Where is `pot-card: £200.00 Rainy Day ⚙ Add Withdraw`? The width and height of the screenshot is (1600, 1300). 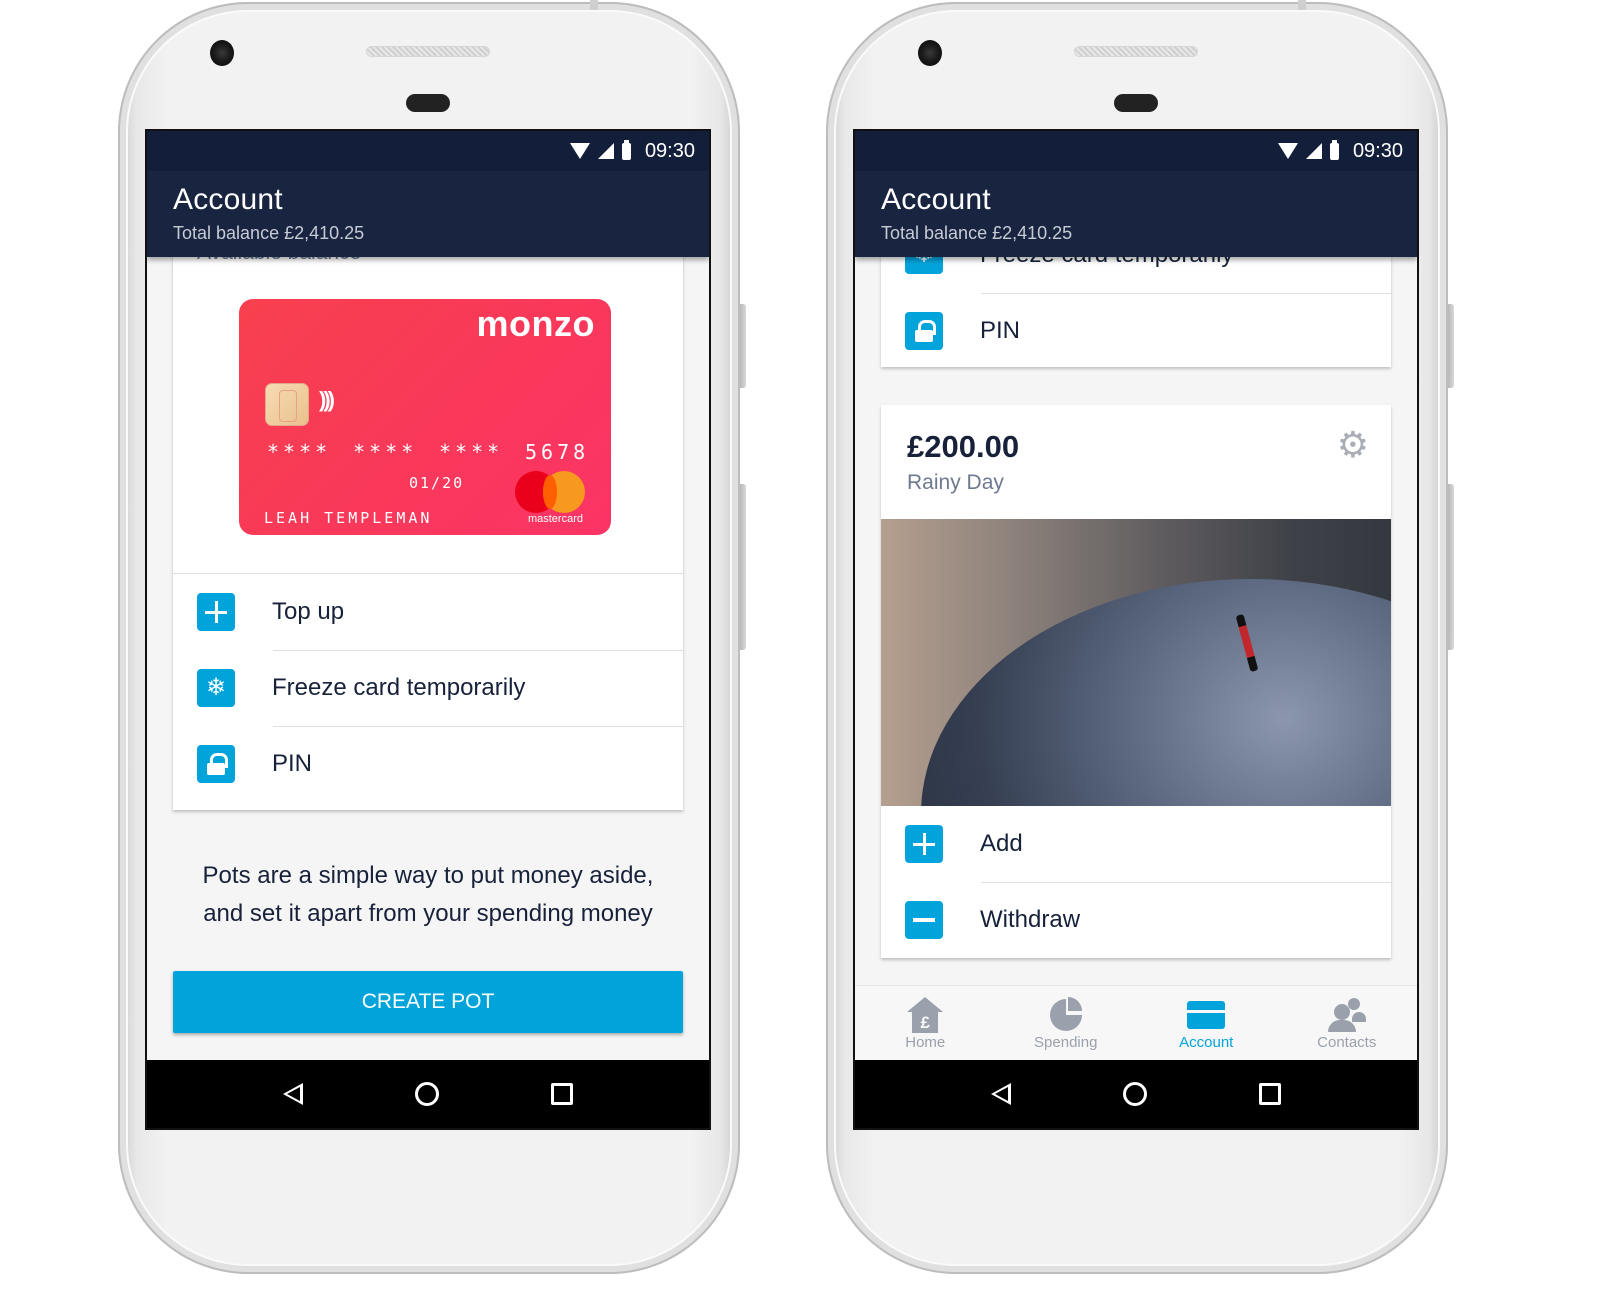
pot-card: £200.00 Rainy Day ⚙ Add Withdraw is located at coordinates (1136, 681).